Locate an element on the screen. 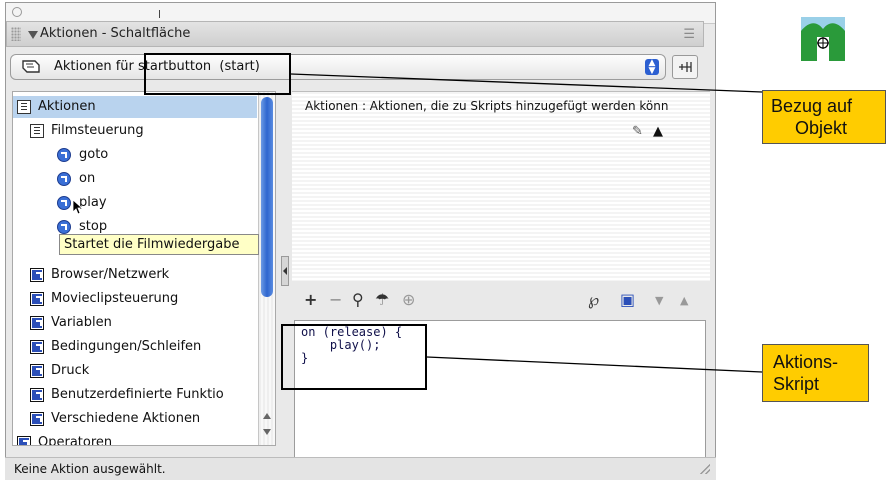 The height and width of the screenshot is (489, 892). tree-item-label: Aktionen is located at coordinates (67, 106).